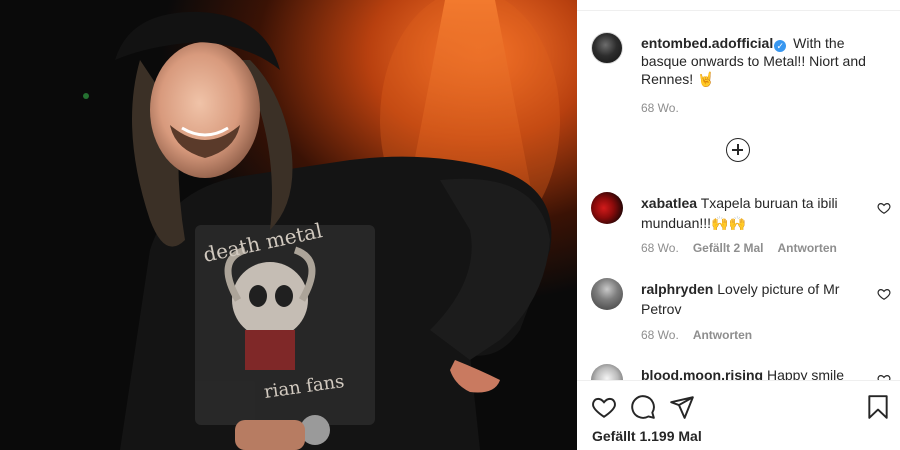  I want to click on comment-body: ralphryden Lovely picture of Mr Petrov, so click(746, 299).